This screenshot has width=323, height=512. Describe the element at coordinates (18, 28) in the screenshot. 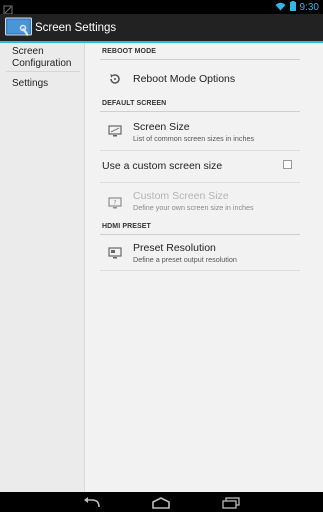

I see `app-icon` at that location.